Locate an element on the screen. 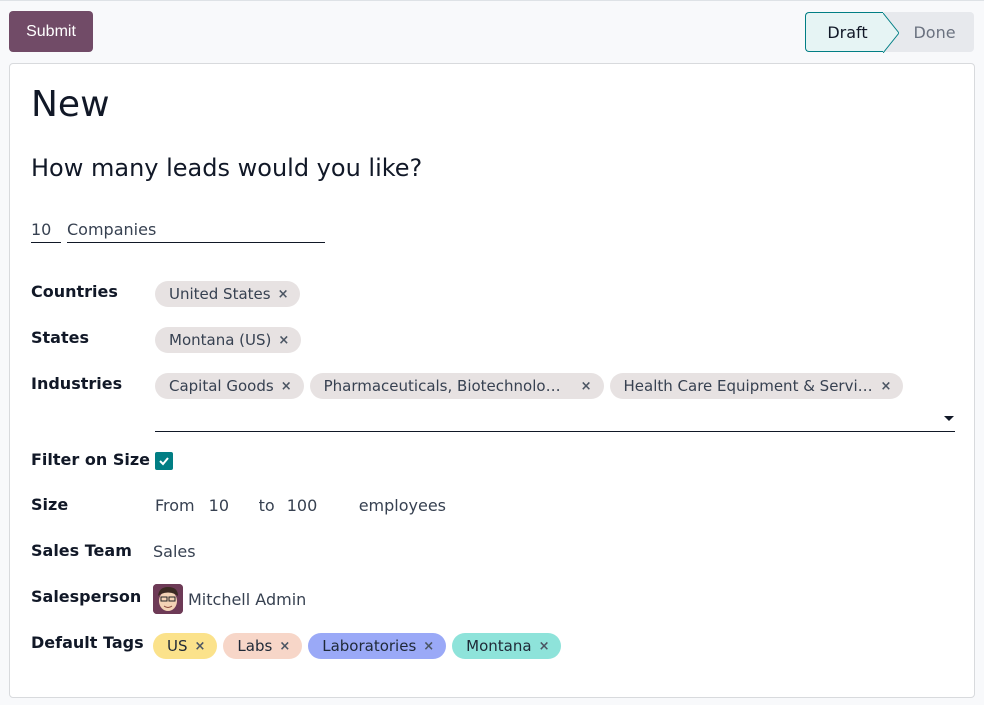 The width and height of the screenshot is (984, 705). size-to-input: 100 is located at coordinates (317, 505).